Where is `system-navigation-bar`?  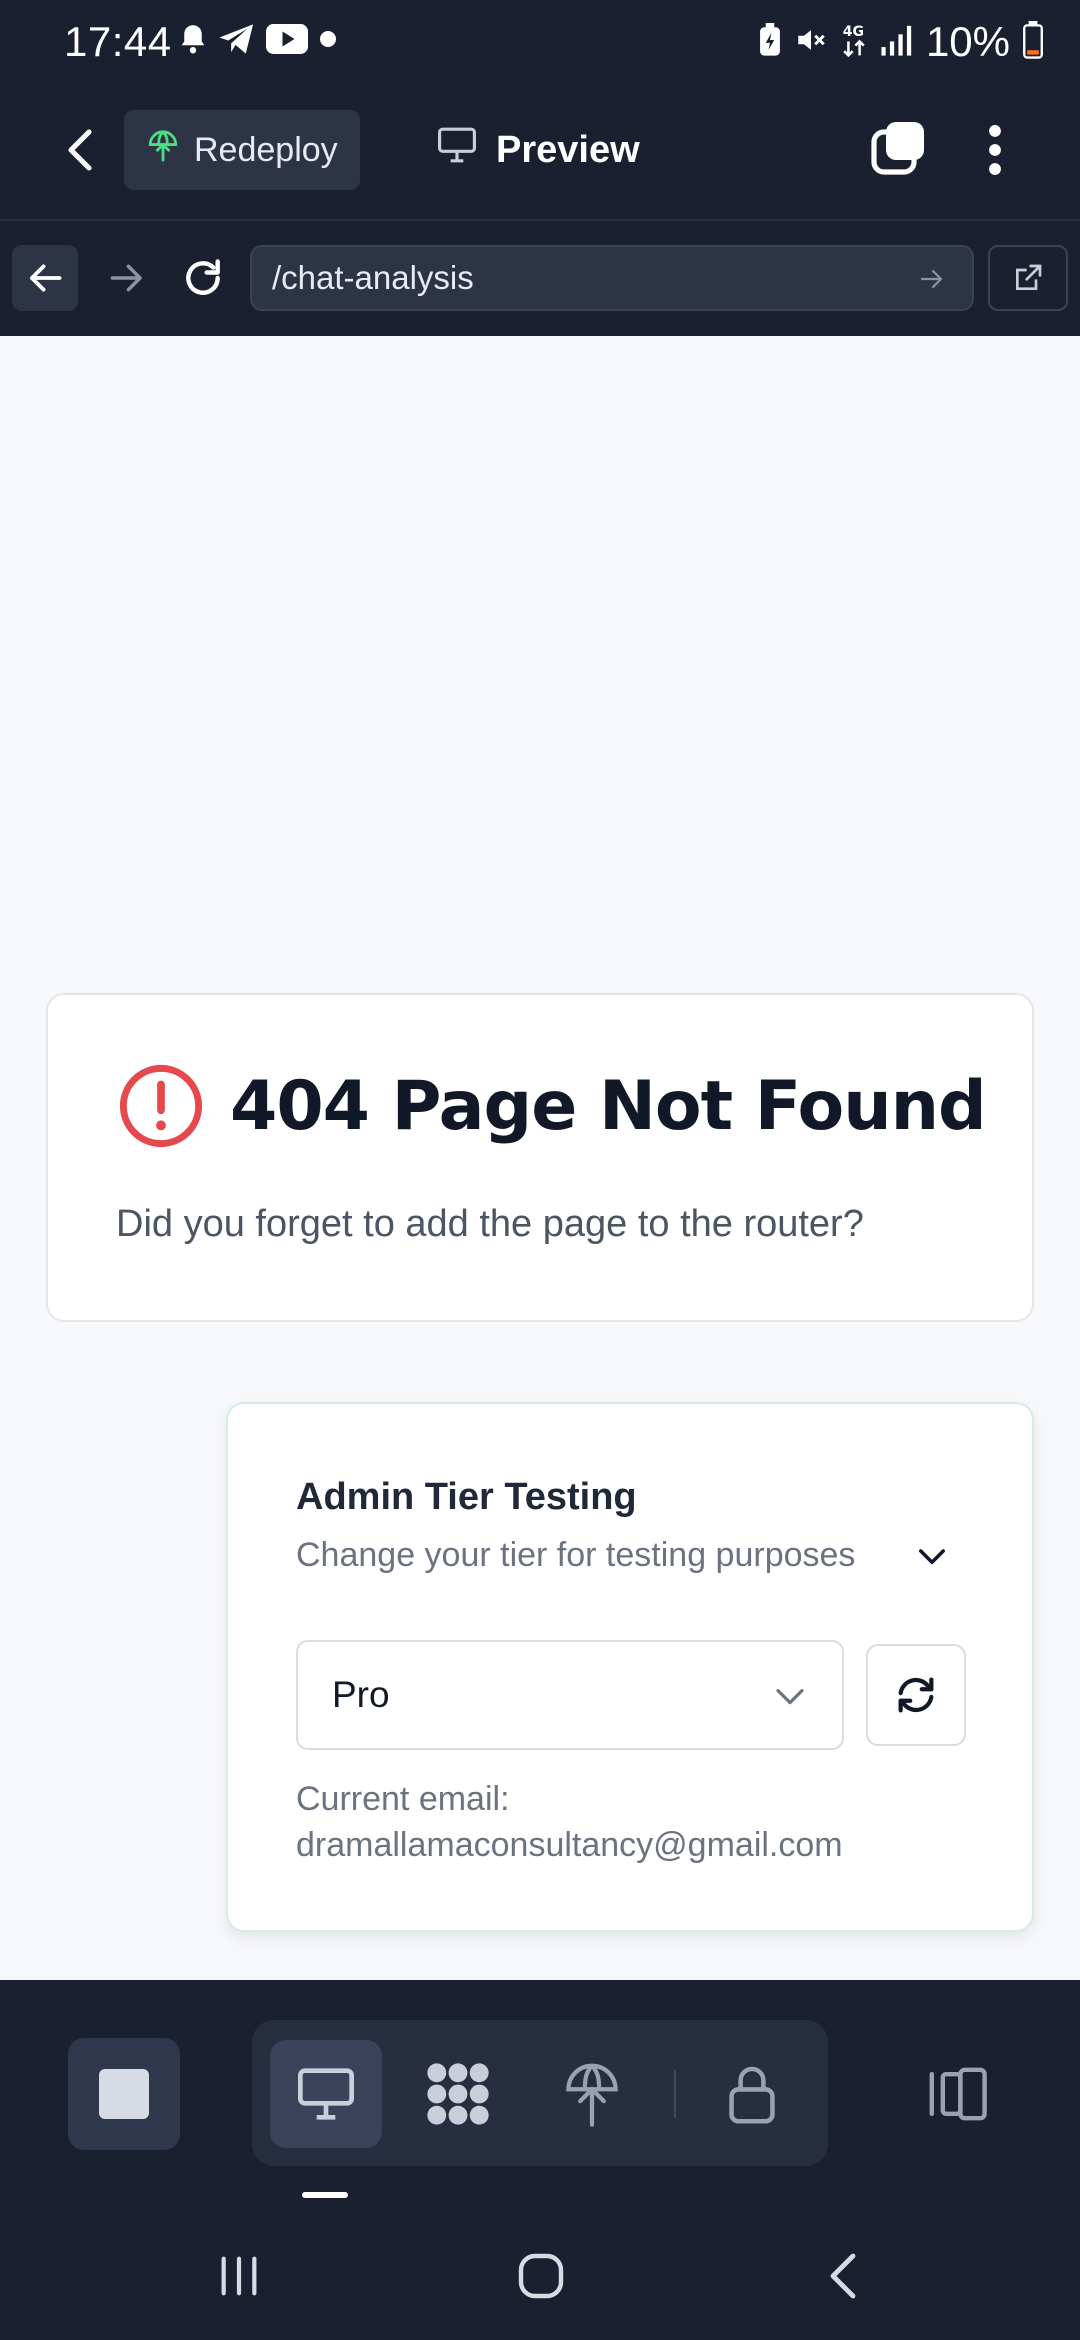 system-navigation-bar is located at coordinates (540, 2275).